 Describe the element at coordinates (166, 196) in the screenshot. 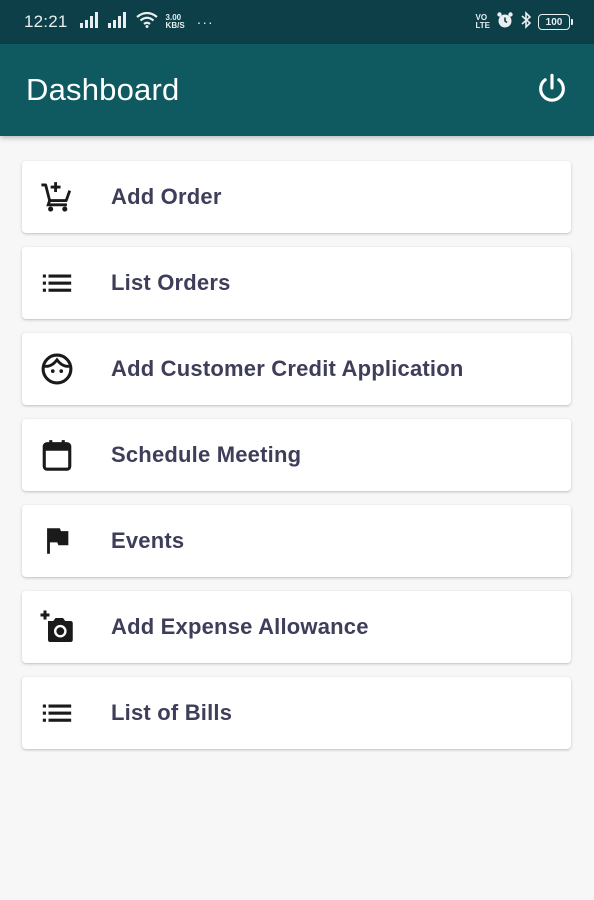

I see `menu-item-label: Add Order` at that location.